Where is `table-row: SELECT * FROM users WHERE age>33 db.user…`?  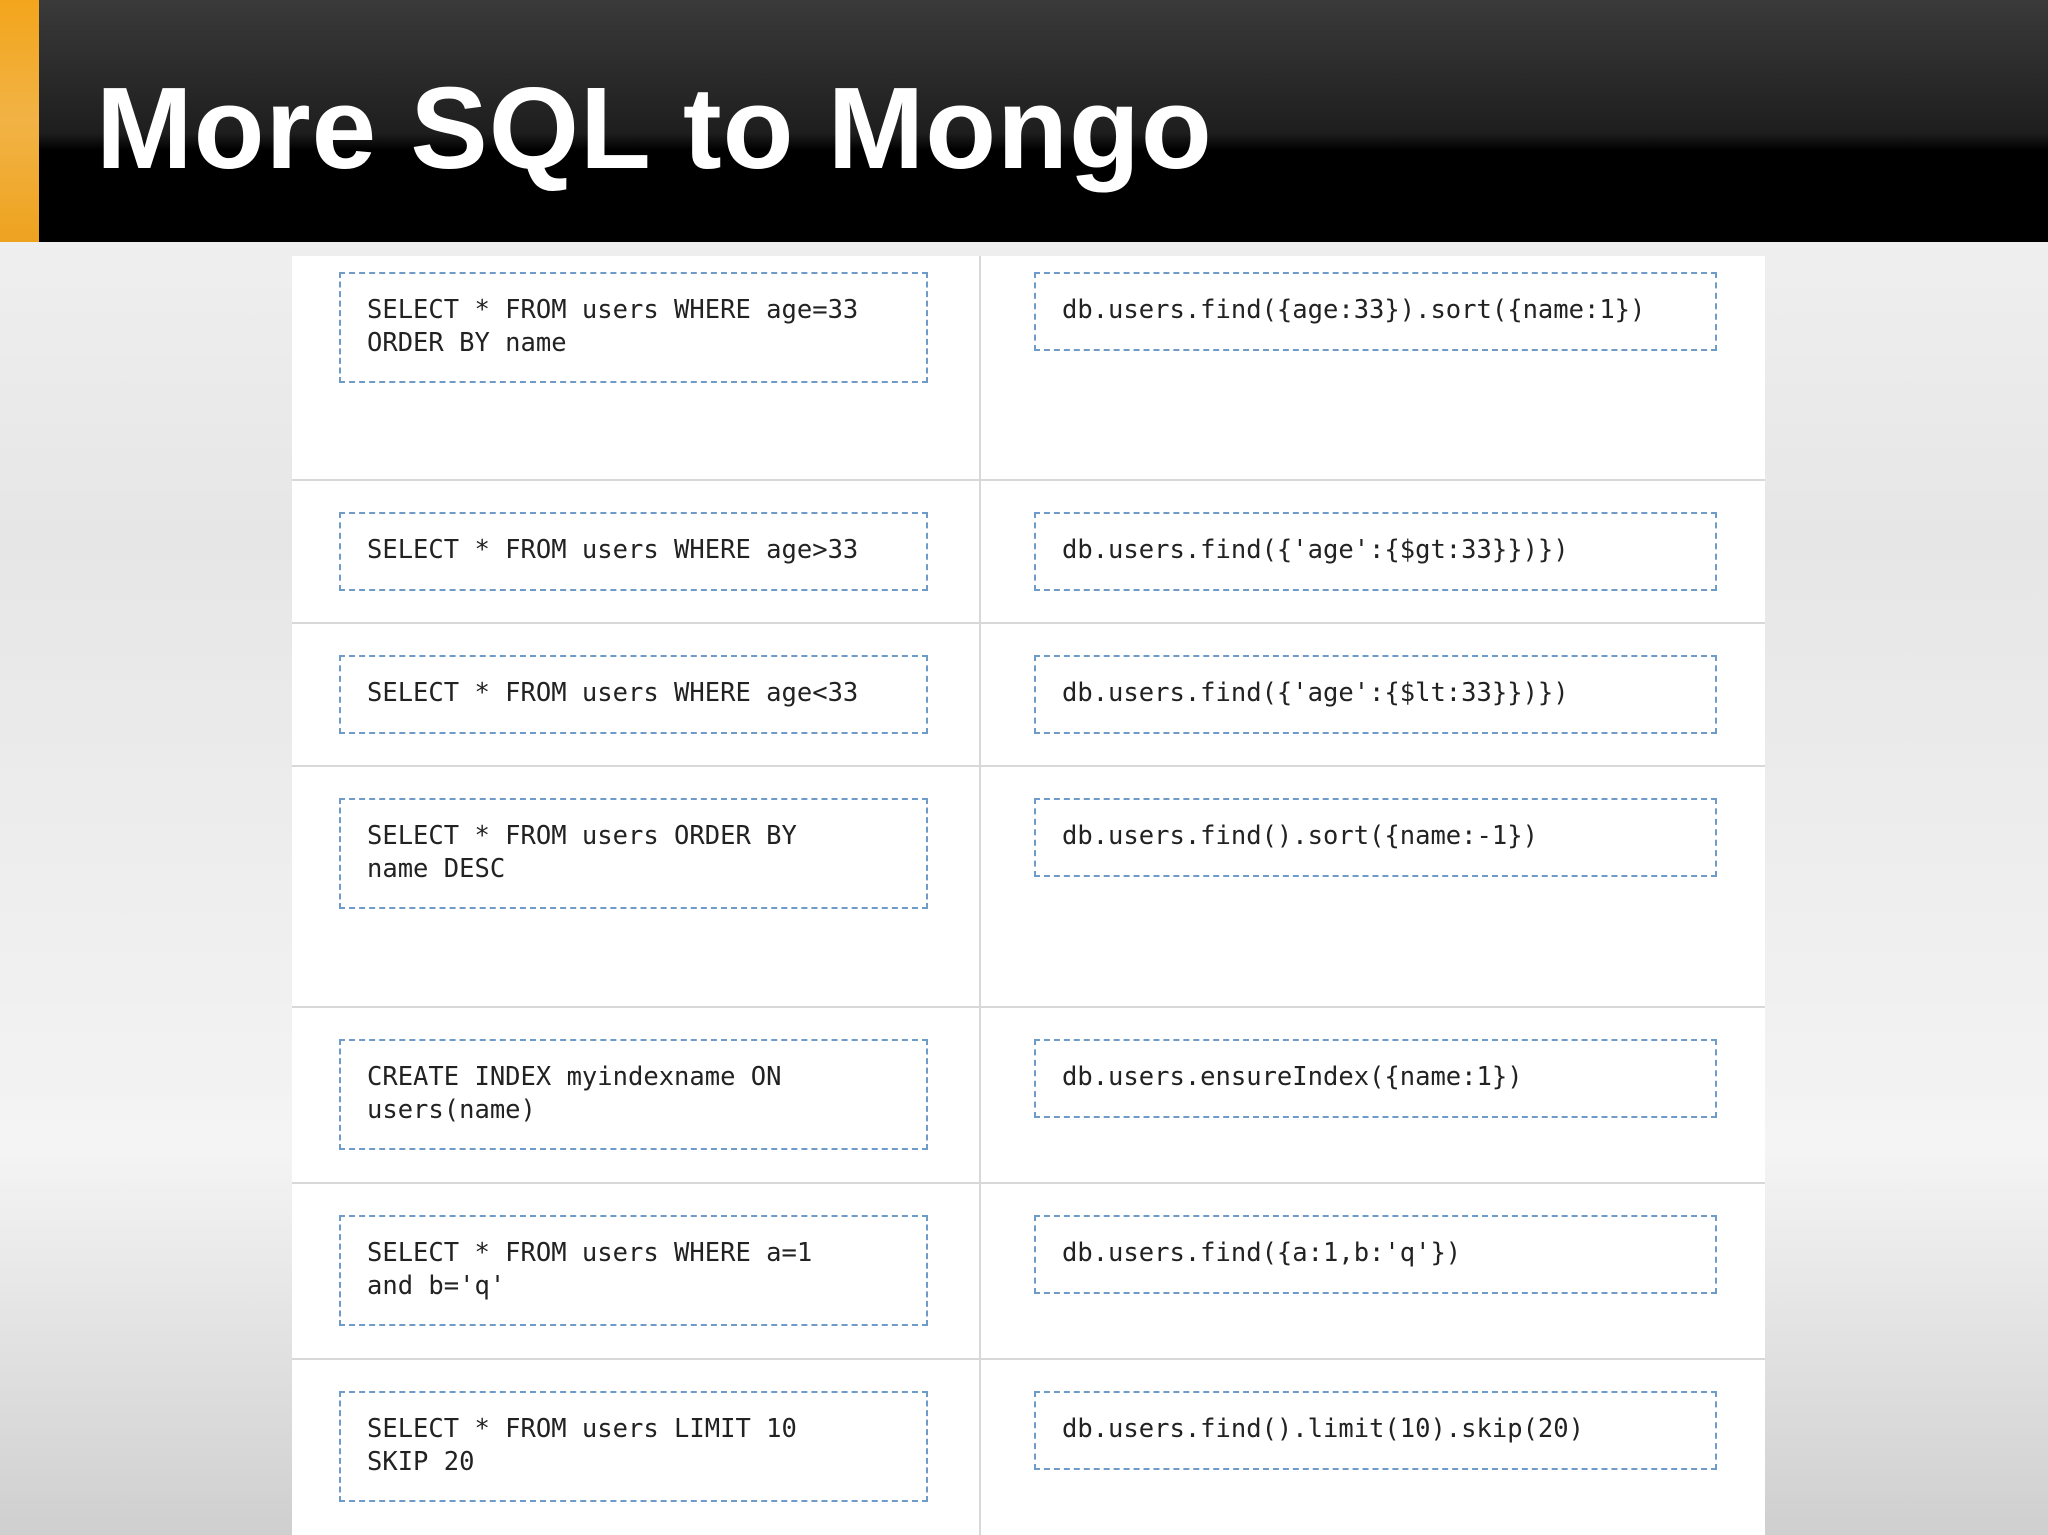
table-row: SELECT * FROM users WHERE age>33 db.user… is located at coordinates (1028, 552).